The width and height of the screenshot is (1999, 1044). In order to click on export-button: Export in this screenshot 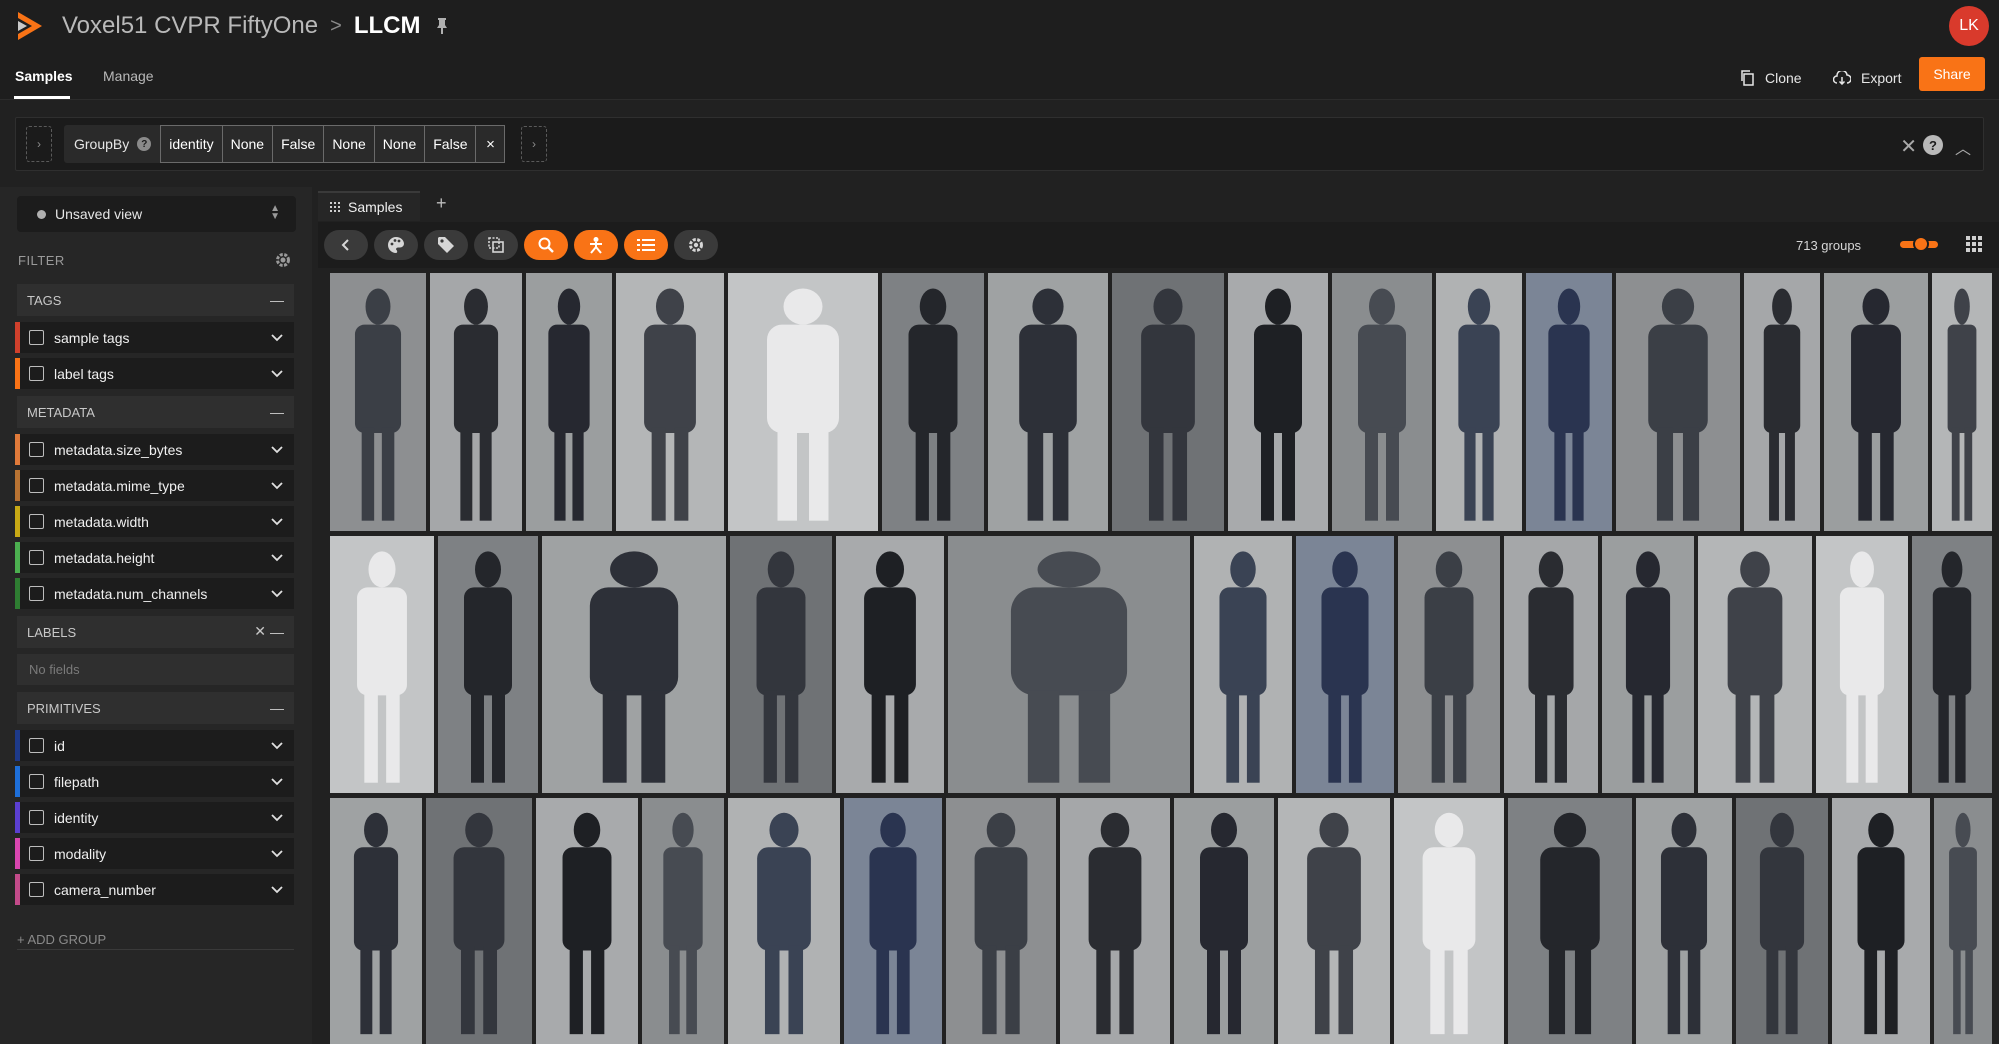, I will do `click(1867, 78)`.